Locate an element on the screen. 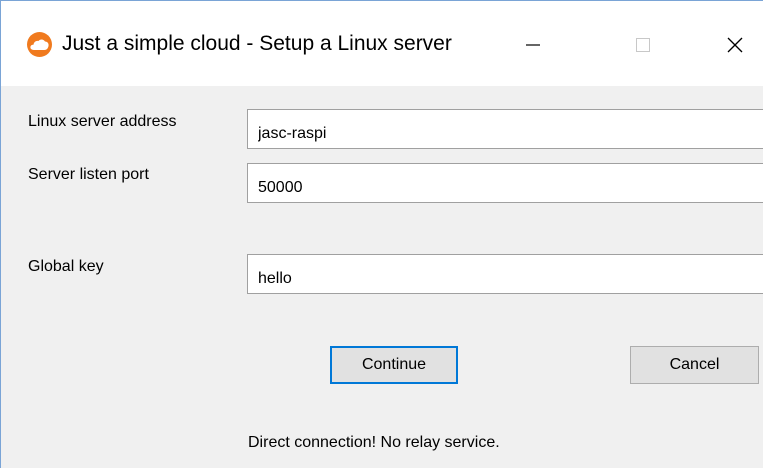 Image resolution: width=763 pixels, height=468 pixels. minimize-button is located at coordinates (533, 45).